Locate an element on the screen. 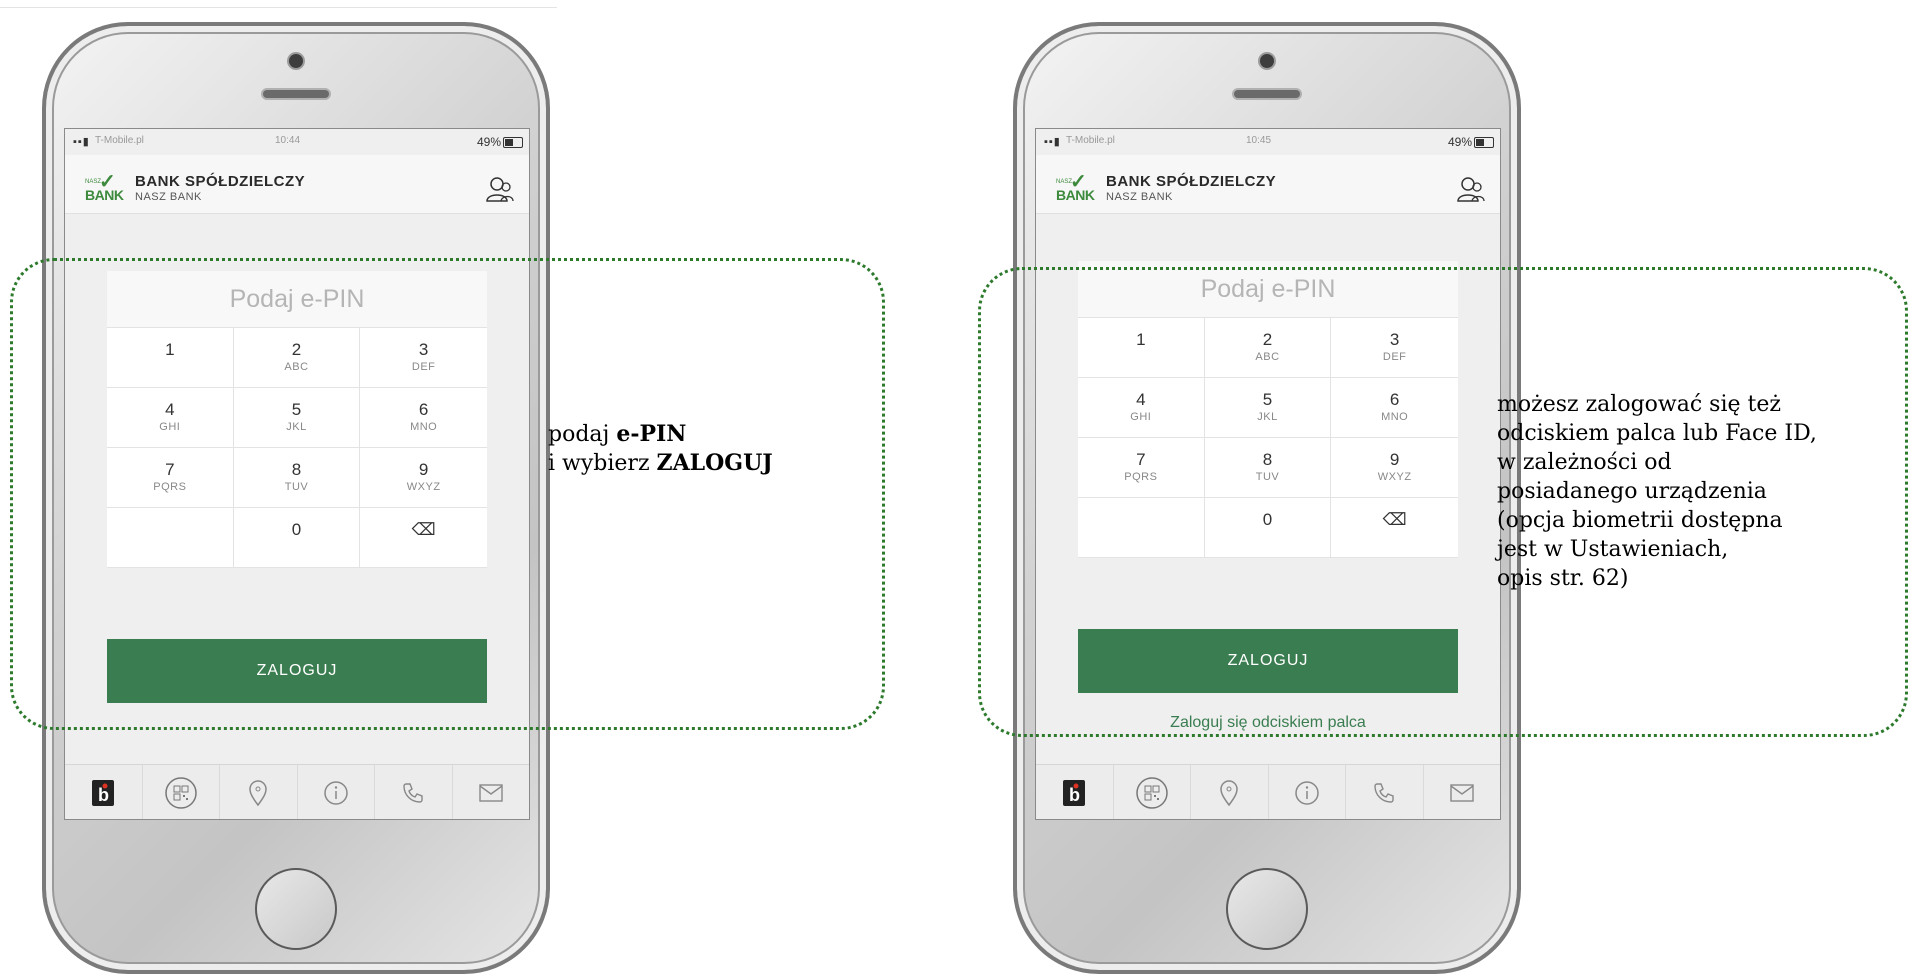 The image size is (1912, 974). status-bar: ▪▪▮ T-Mobile.pl 10:45 49% is located at coordinates (1268, 142).